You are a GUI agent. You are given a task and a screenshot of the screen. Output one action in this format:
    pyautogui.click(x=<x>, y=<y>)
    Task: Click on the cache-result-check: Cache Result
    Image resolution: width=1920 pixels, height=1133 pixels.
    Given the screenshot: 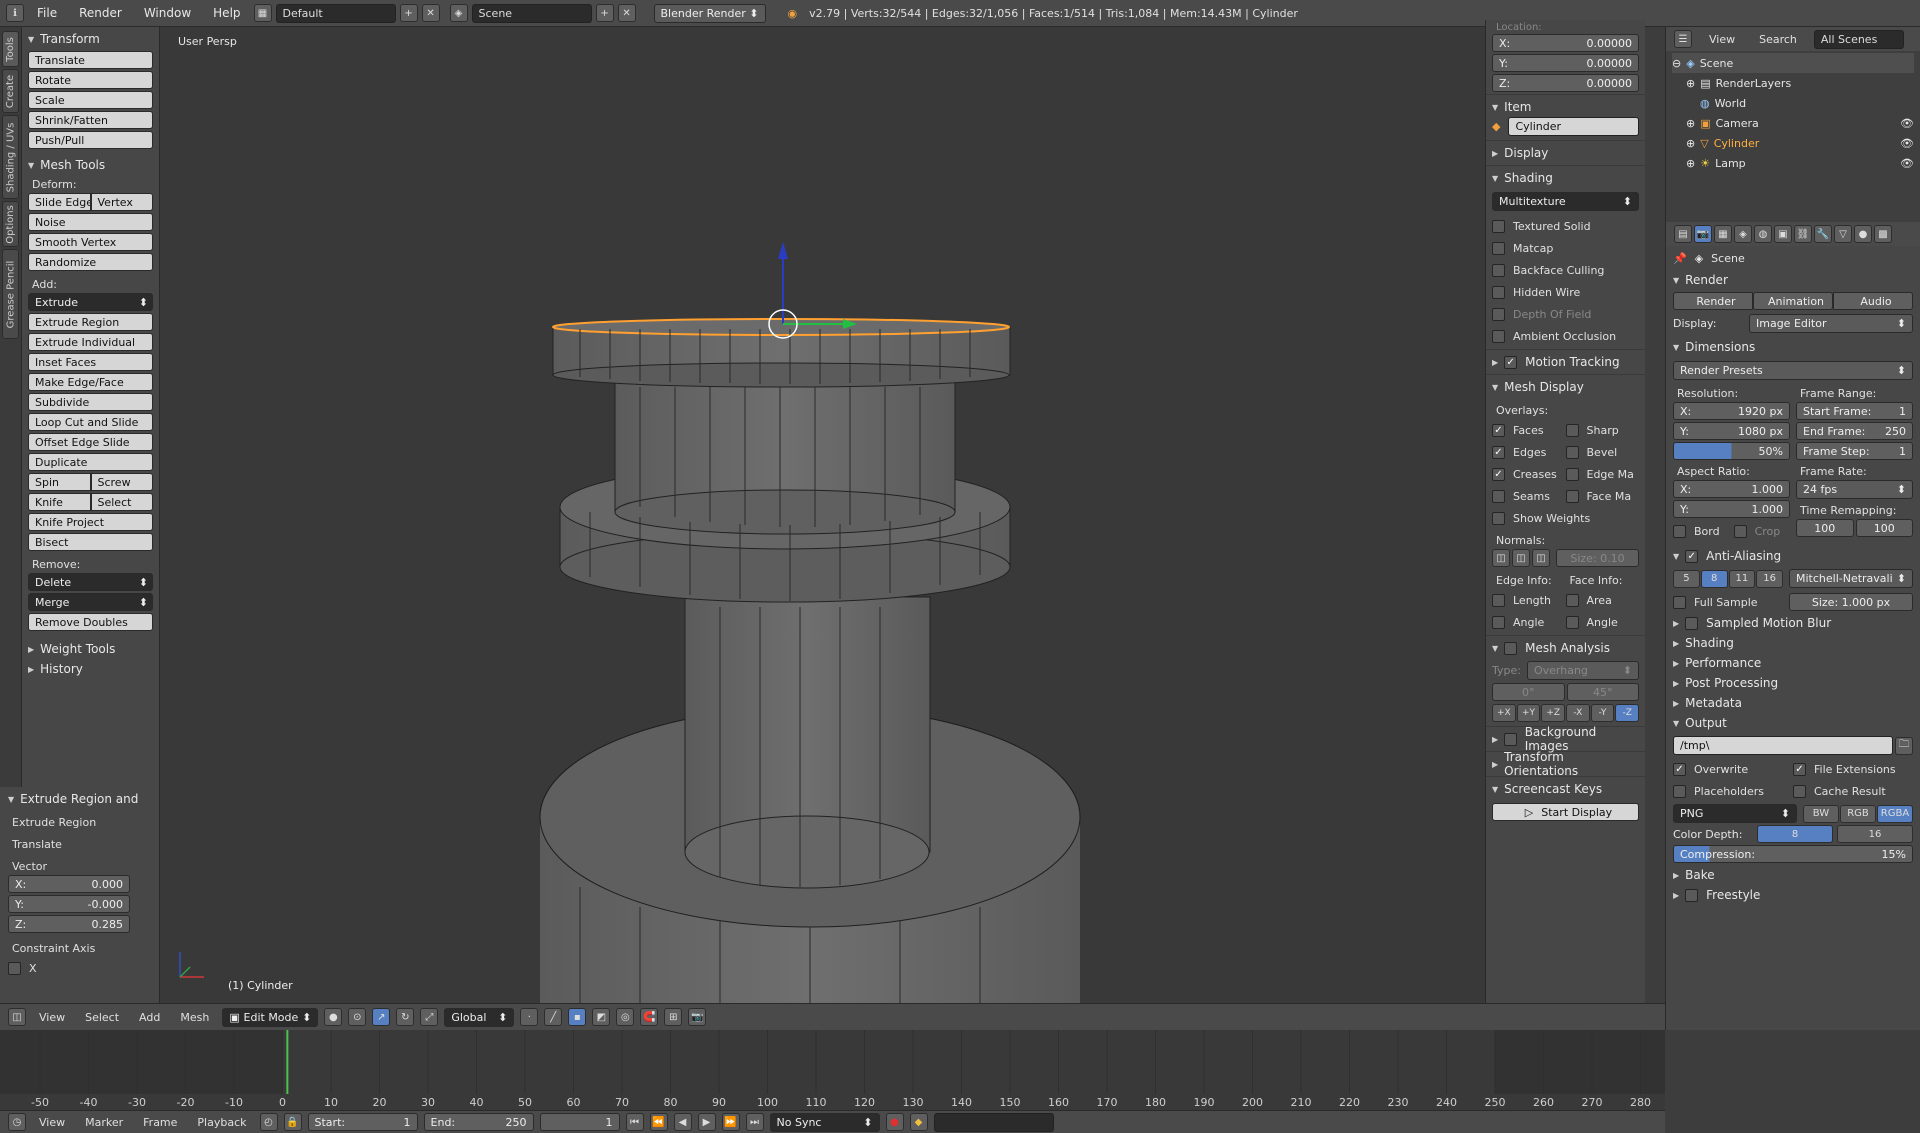 What is the action you would take?
    pyautogui.click(x=1853, y=791)
    